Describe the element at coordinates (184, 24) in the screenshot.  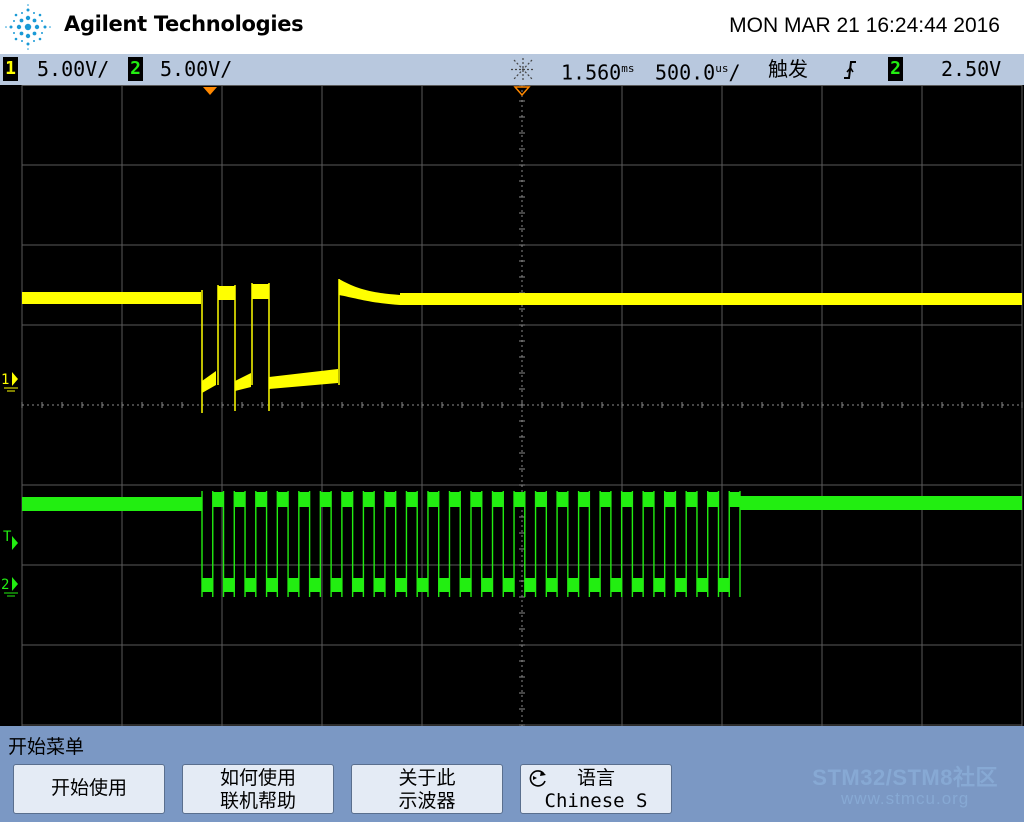
I see `brand-name: Agilent Technologies` at that location.